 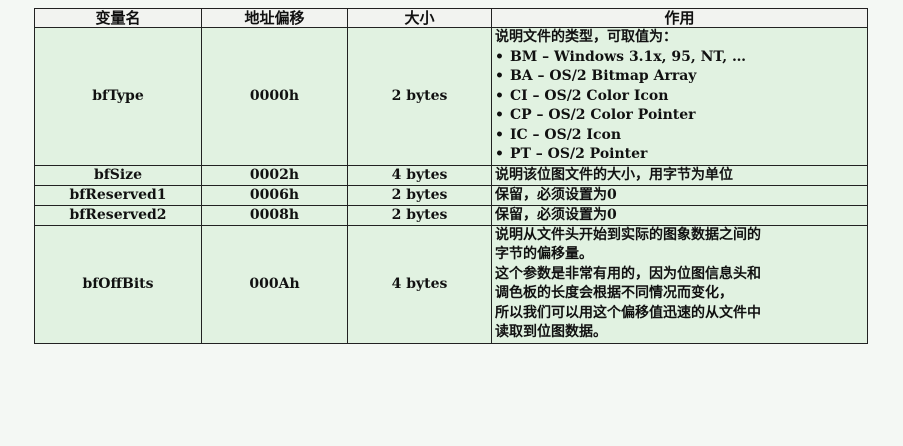 I want to click on cell-name: bfType, so click(x=118, y=96).